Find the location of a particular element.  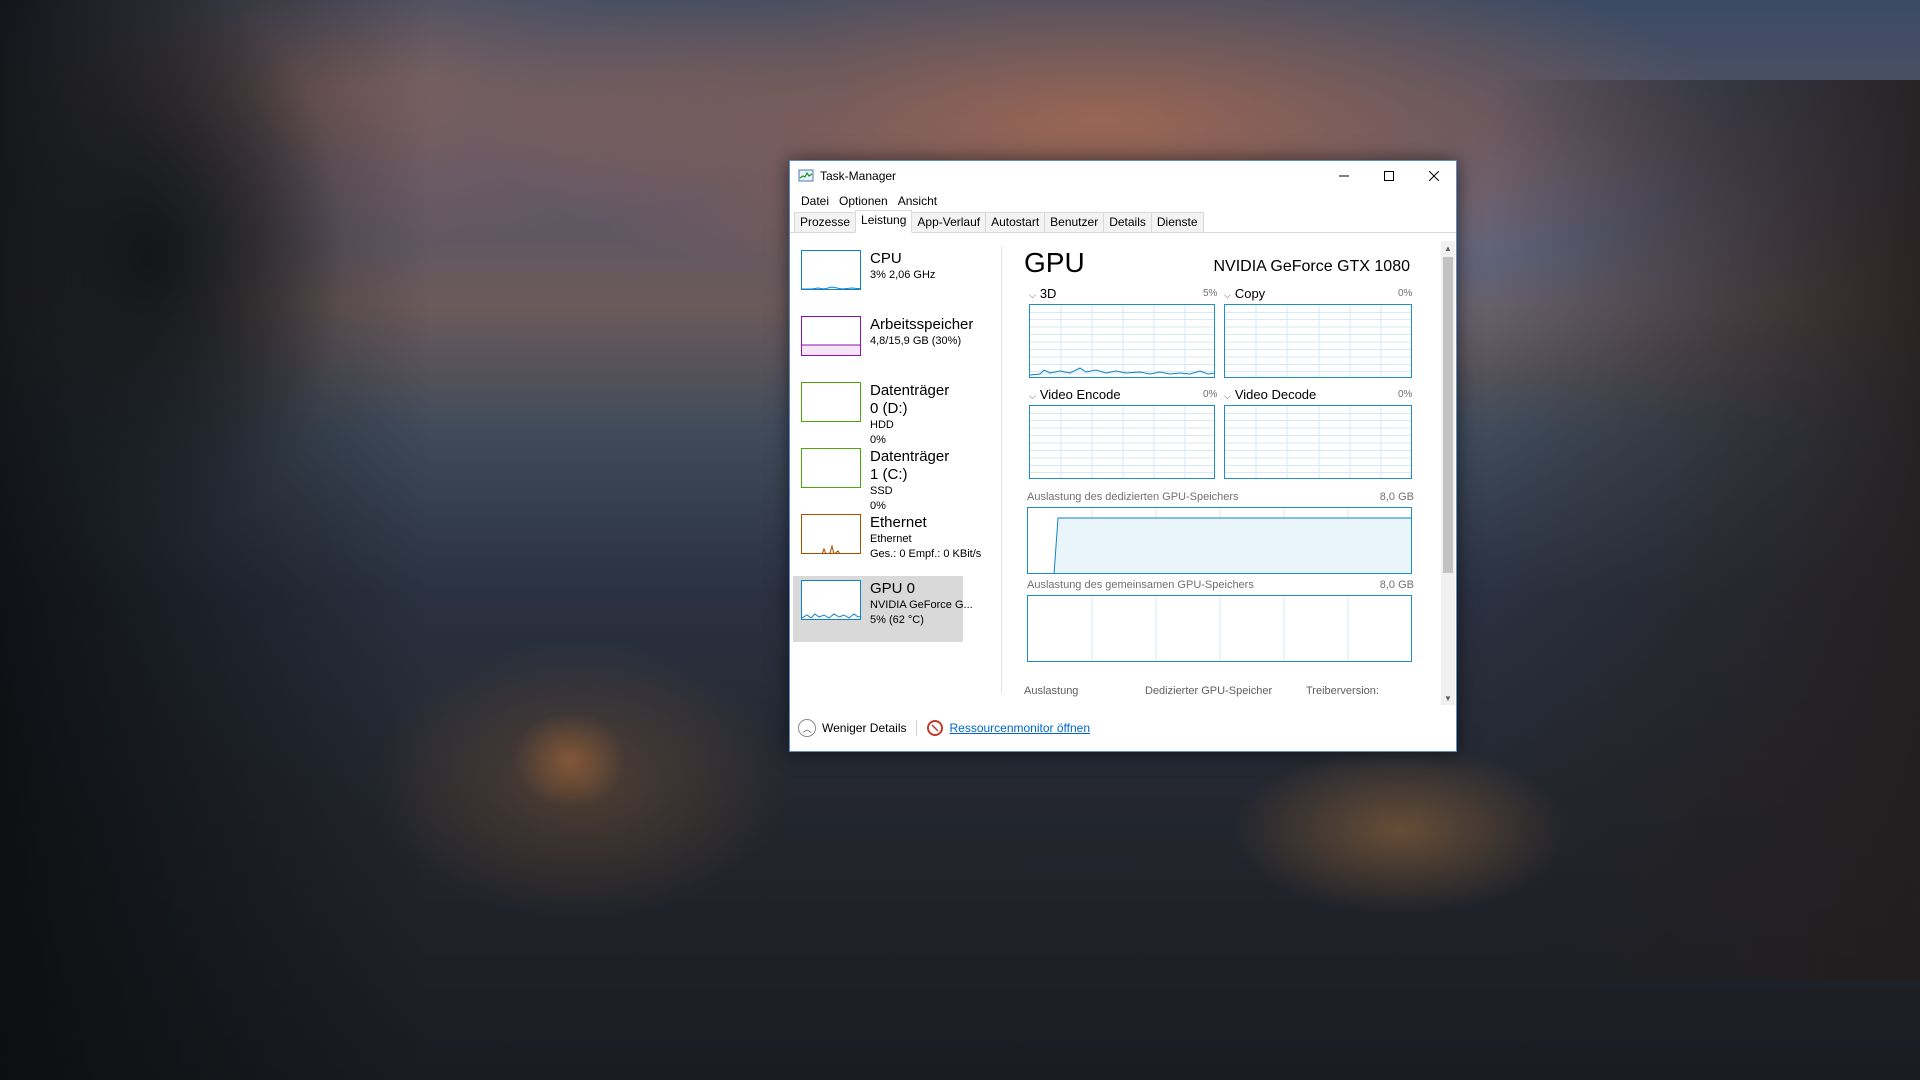

gpu-heading: GPU is located at coordinates (1054, 262).